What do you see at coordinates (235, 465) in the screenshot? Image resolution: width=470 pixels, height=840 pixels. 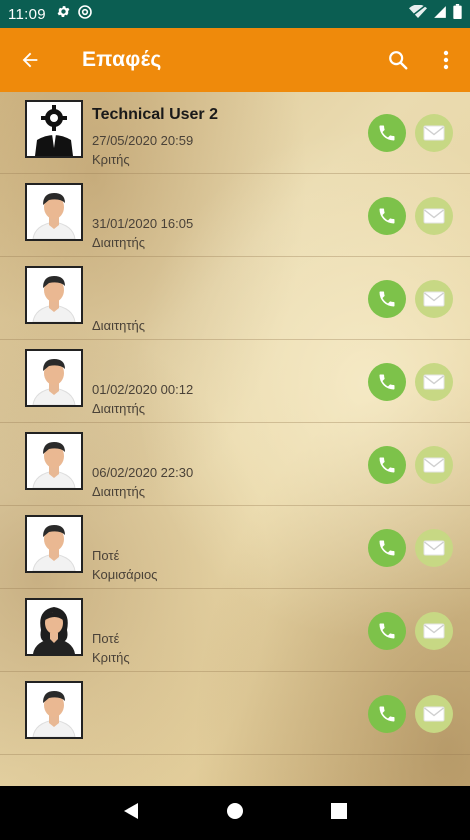 I see `contact-row: 06/02/2020 22:30 Διαιτητής` at bounding box center [235, 465].